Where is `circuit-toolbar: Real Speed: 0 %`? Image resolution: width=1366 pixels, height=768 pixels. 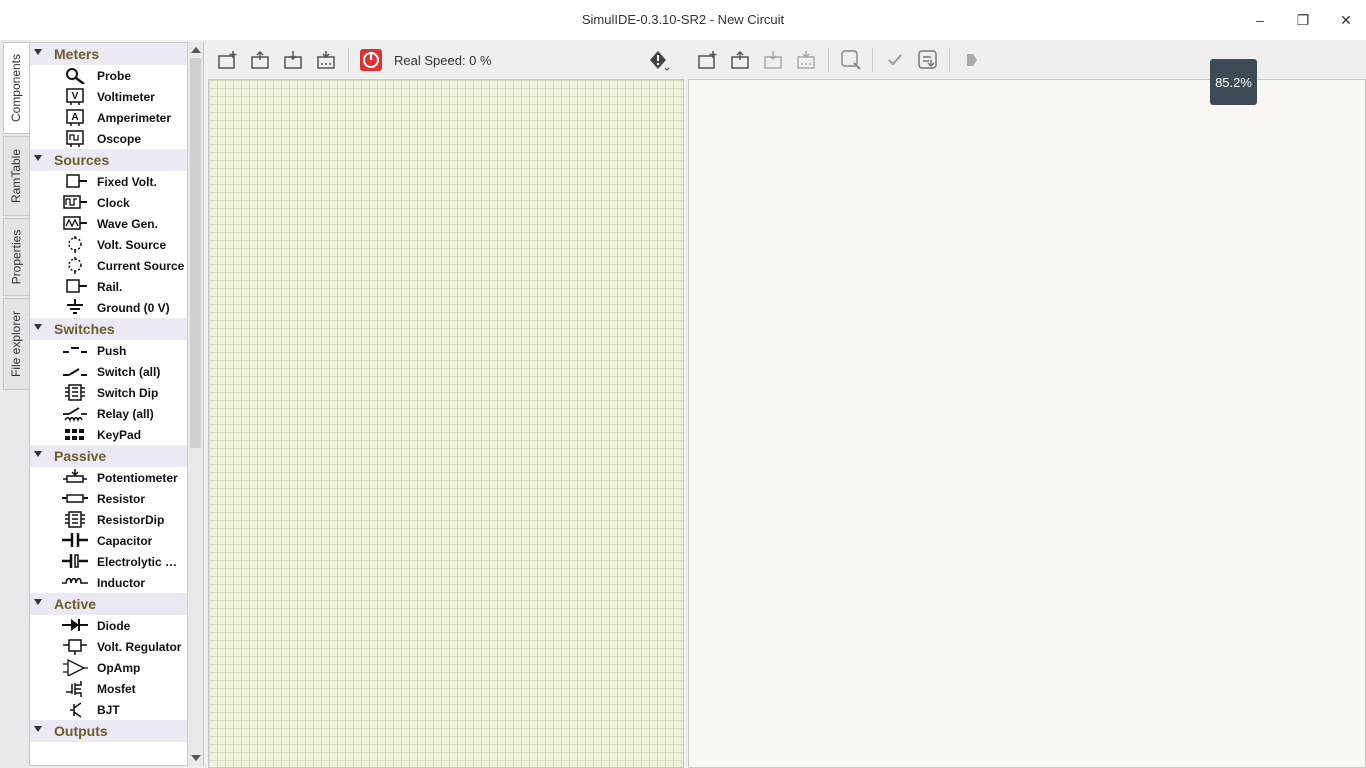 circuit-toolbar: Real Speed: 0 % is located at coordinates (353, 60).